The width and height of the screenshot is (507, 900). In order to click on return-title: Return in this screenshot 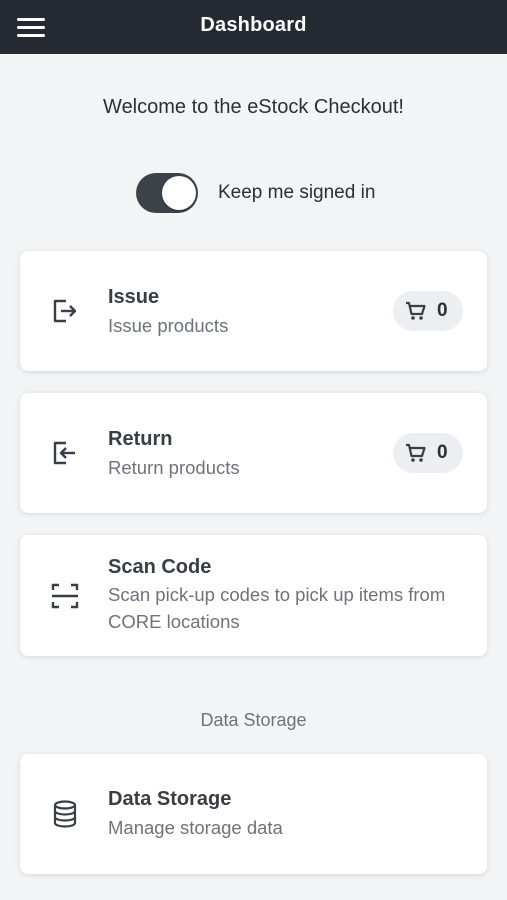, I will do `click(140, 439)`.